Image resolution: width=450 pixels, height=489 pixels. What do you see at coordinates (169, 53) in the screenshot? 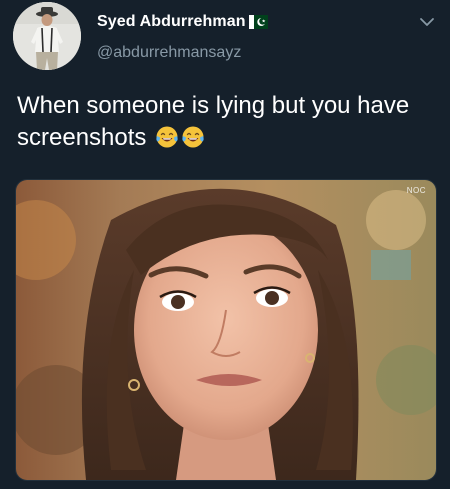
I see `handle: @abdurrehmansayz` at bounding box center [169, 53].